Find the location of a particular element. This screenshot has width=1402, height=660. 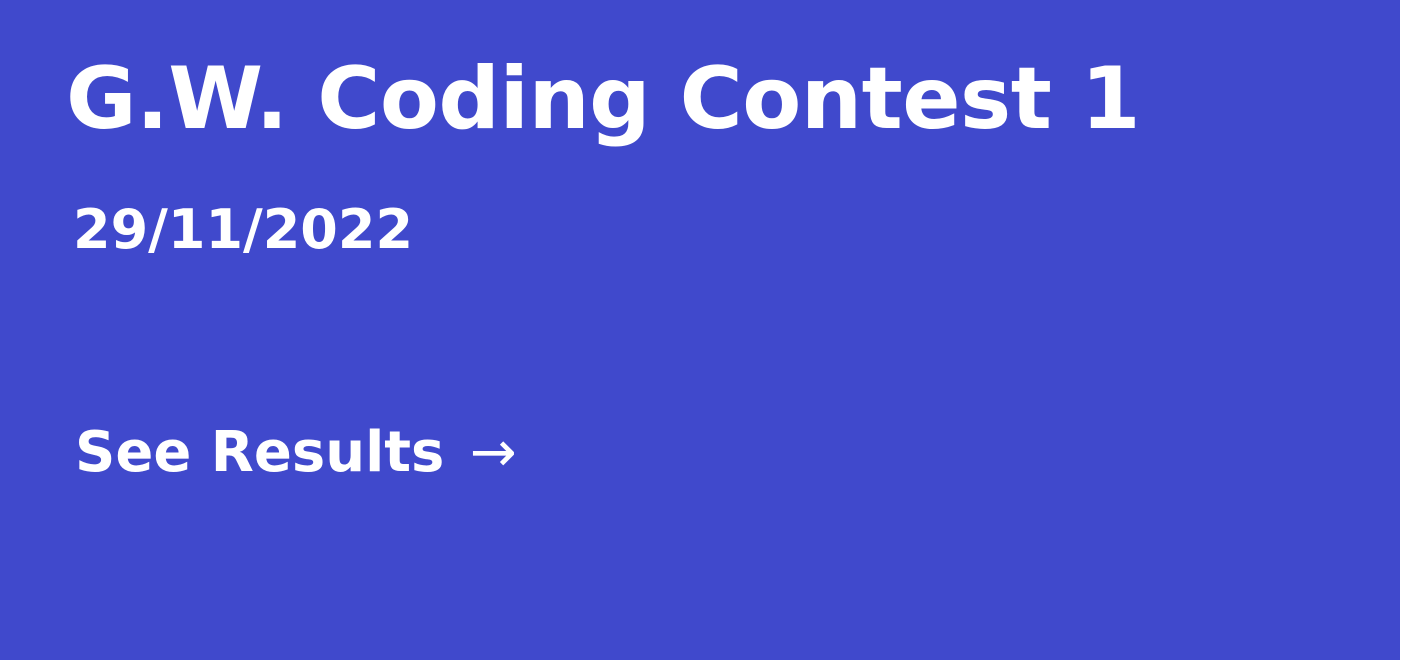

contest-date: 29/11/2022 is located at coordinates (243, 229).